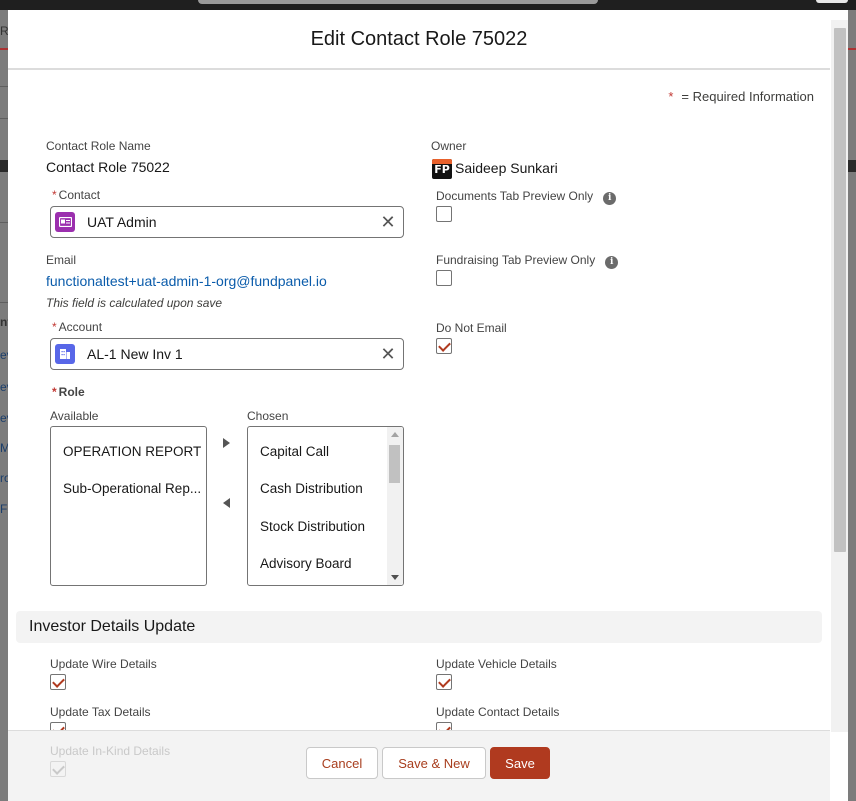 This screenshot has width=856, height=801. I want to click on chosen-option: Stock Distribution, so click(312, 526).